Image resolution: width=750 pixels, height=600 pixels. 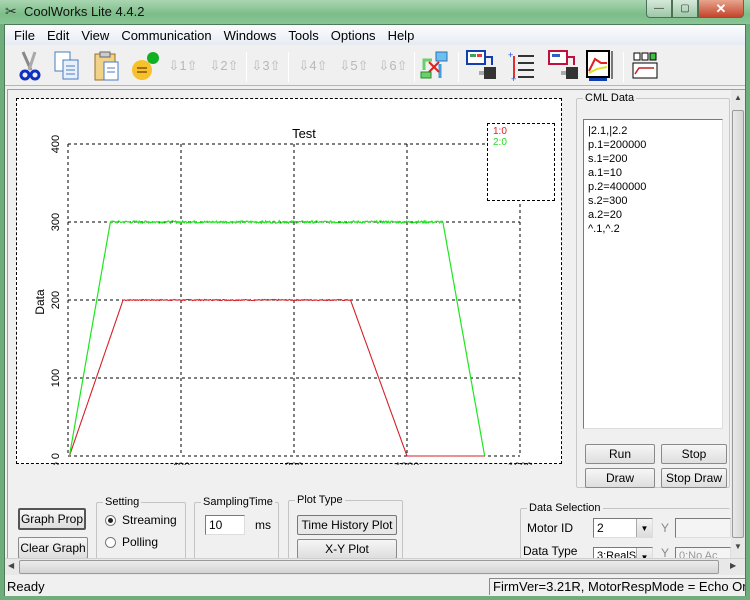 What do you see at coordinates (694, 478) in the screenshot?
I see `stop-draw-button: Stop Draw` at bounding box center [694, 478].